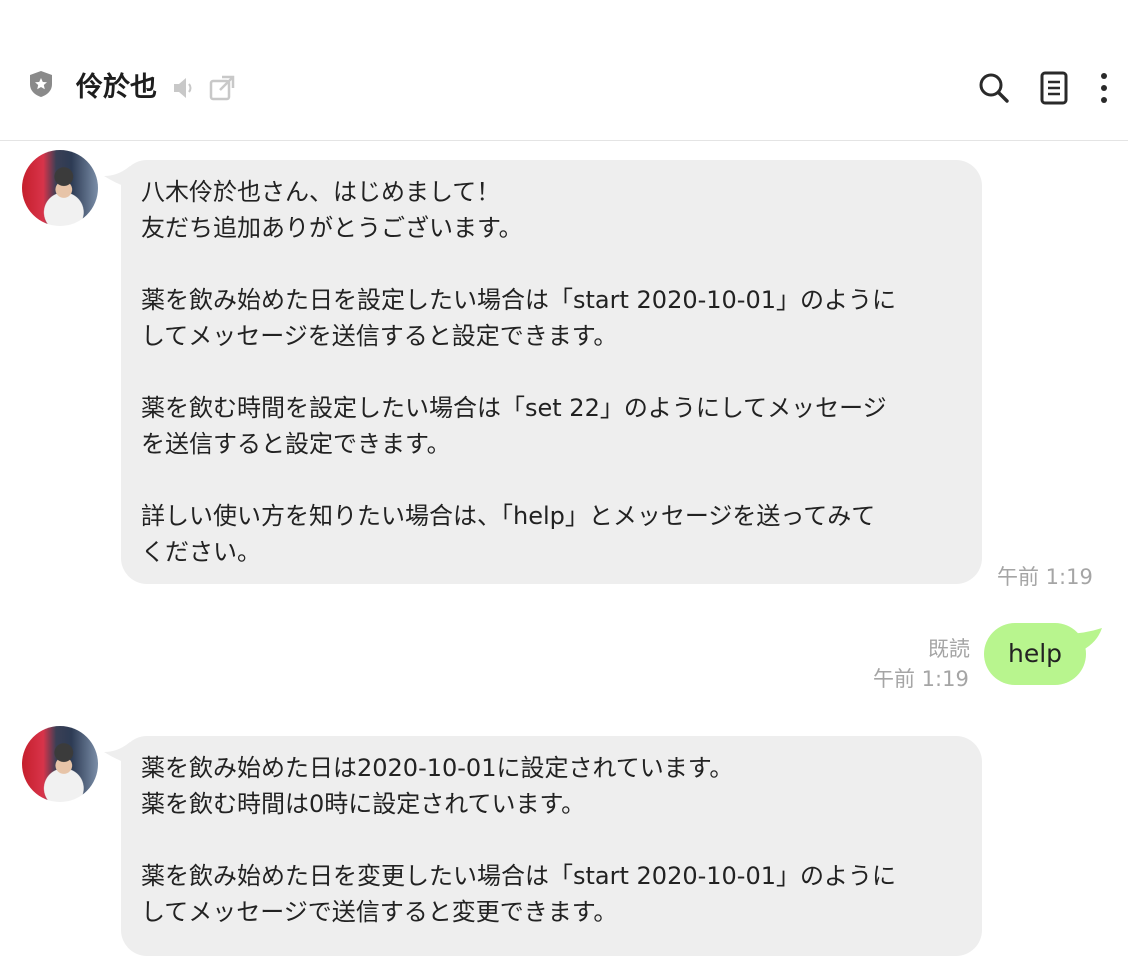 This screenshot has width=1128, height=956. Describe the element at coordinates (564, 70) in the screenshot. I see `chat-header: 伶於也` at that location.